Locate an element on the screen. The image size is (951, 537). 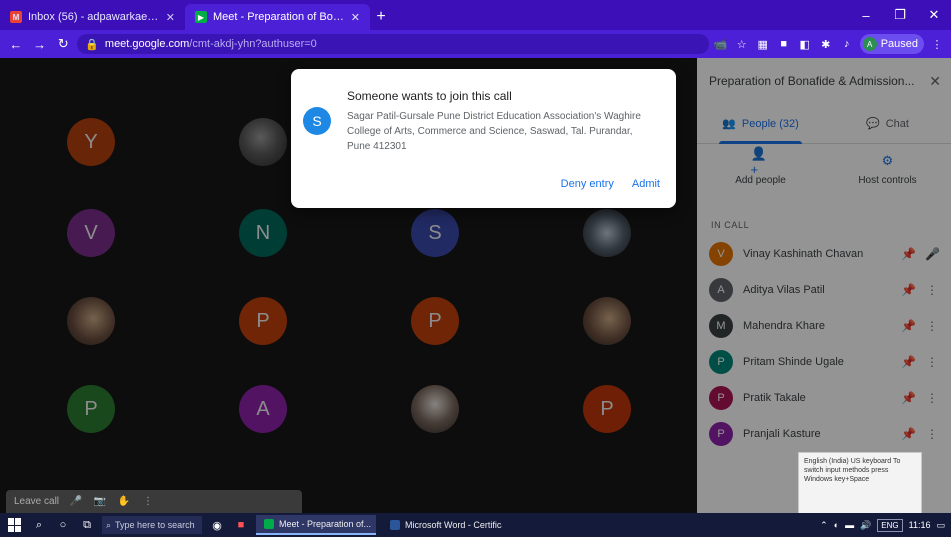
deny-entry-button: Deny entry is located at coordinates (587, 184).